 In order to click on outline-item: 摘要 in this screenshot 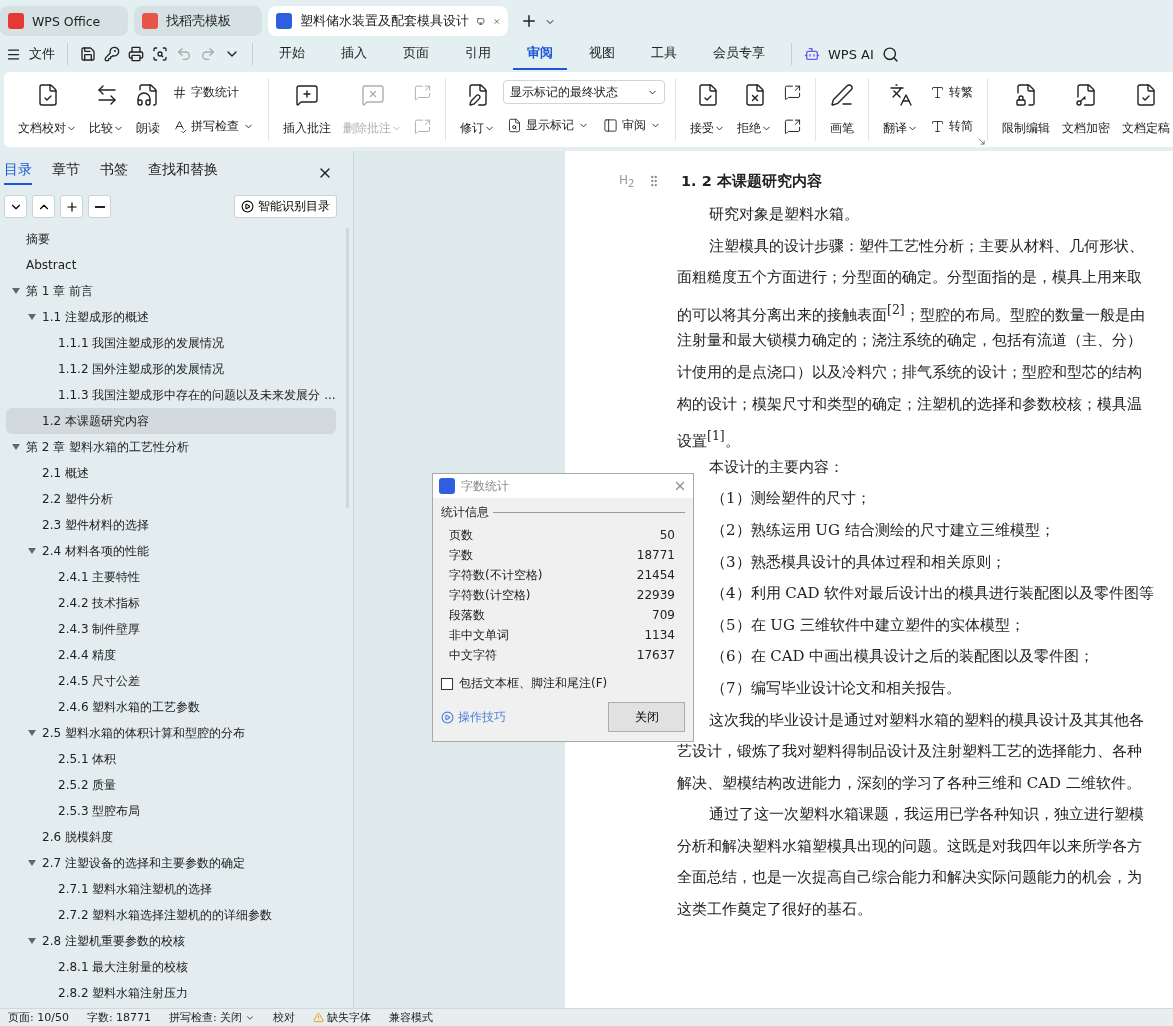, I will do `click(171, 239)`.